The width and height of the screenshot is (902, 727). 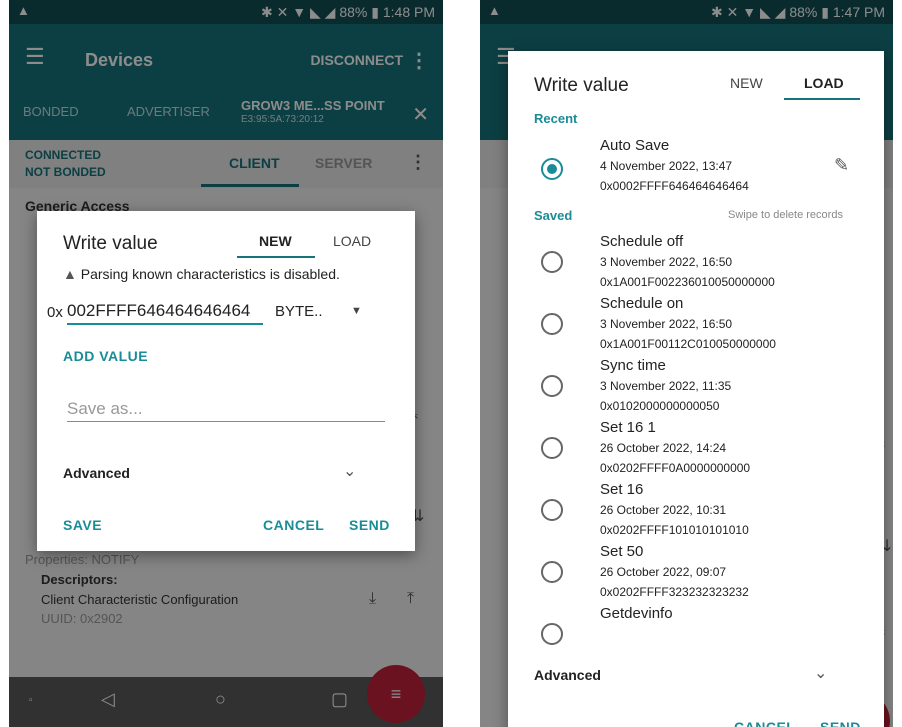 I want to click on swipe-hint: Swipe to delete records, so click(x=785, y=215).